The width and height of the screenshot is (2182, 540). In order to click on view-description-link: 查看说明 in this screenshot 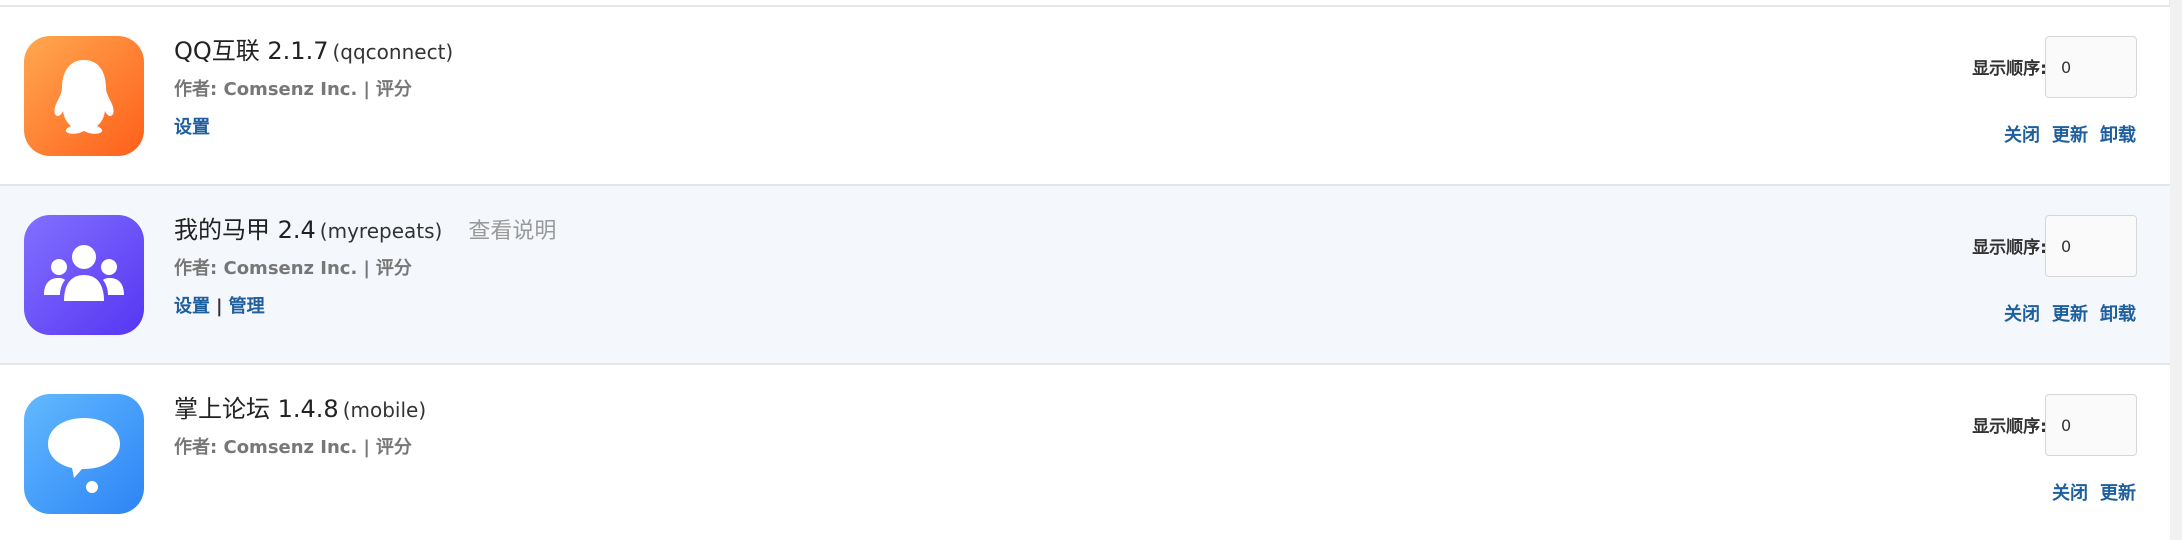, I will do `click(512, 231)`.